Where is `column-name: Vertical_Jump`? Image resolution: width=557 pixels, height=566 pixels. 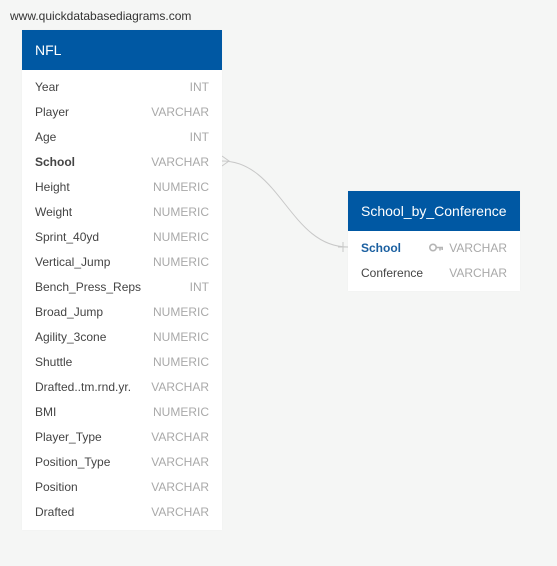
column-name: Vertical_Jump is located at coordinates (73, 261).